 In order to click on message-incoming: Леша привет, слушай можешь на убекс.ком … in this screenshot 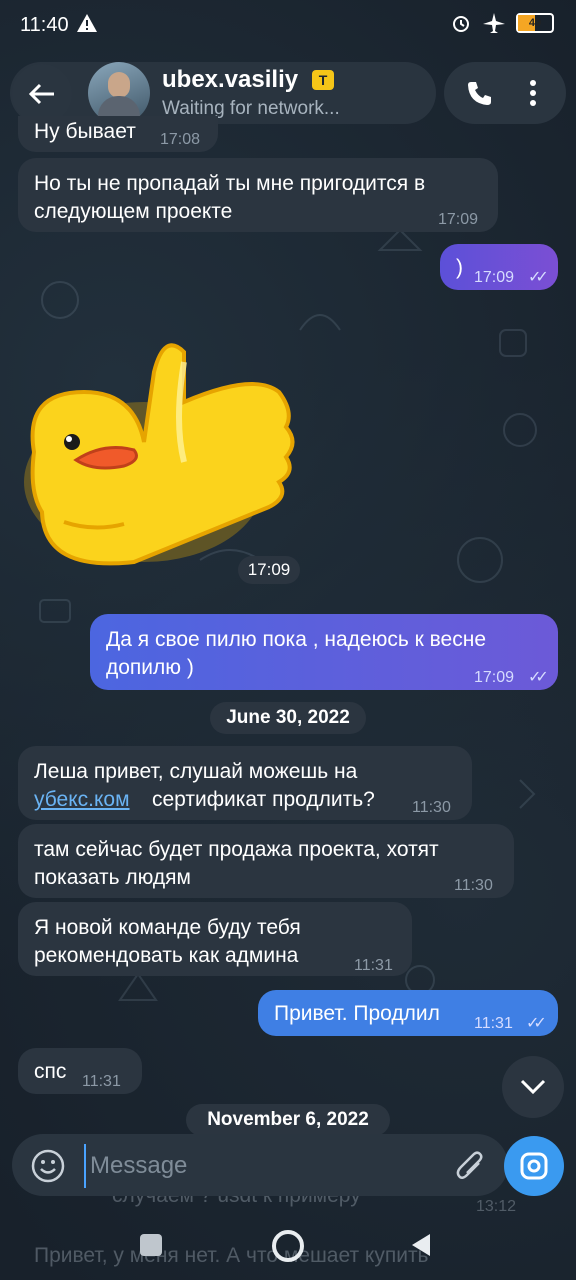, I will do `click(245, 783)`.